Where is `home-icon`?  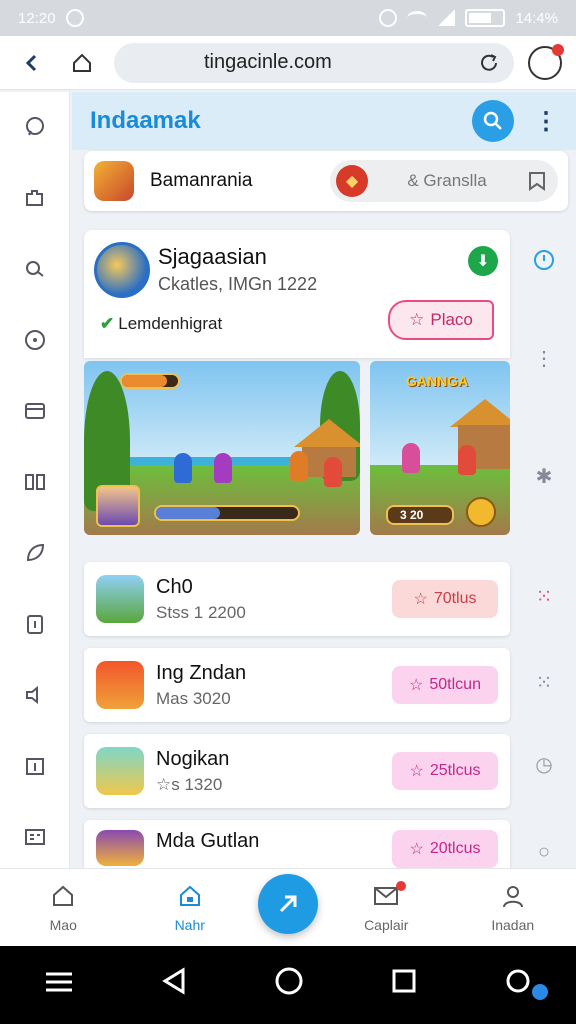 home-icon is located at coordinates (63, 897).